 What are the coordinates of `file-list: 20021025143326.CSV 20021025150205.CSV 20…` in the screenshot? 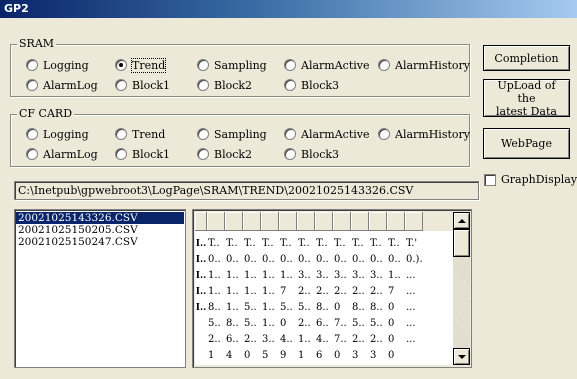 It's located at (100, 288).